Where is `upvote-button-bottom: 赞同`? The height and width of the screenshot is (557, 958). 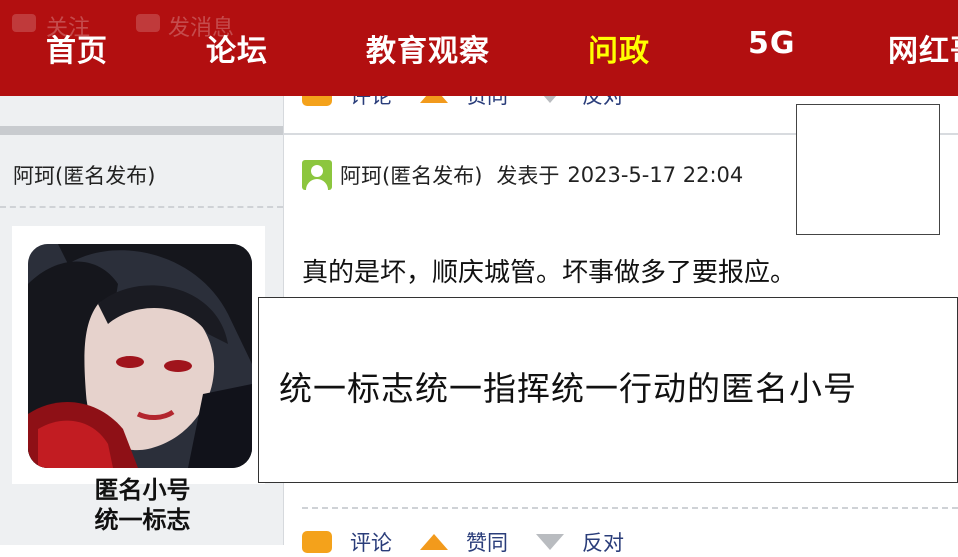 upvote-button-bottom: 赞同 is located at coordinates (464, 542).